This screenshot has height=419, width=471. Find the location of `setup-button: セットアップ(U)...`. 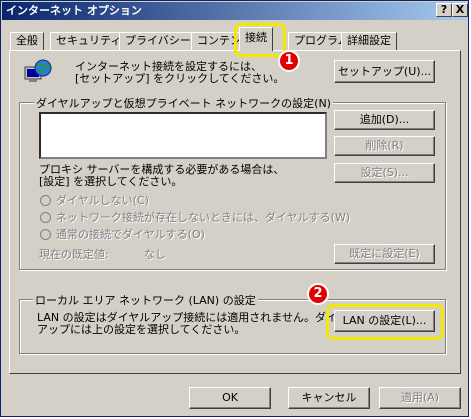

setup-button: セットアップ(U)... is located at coordinates (384, 71).